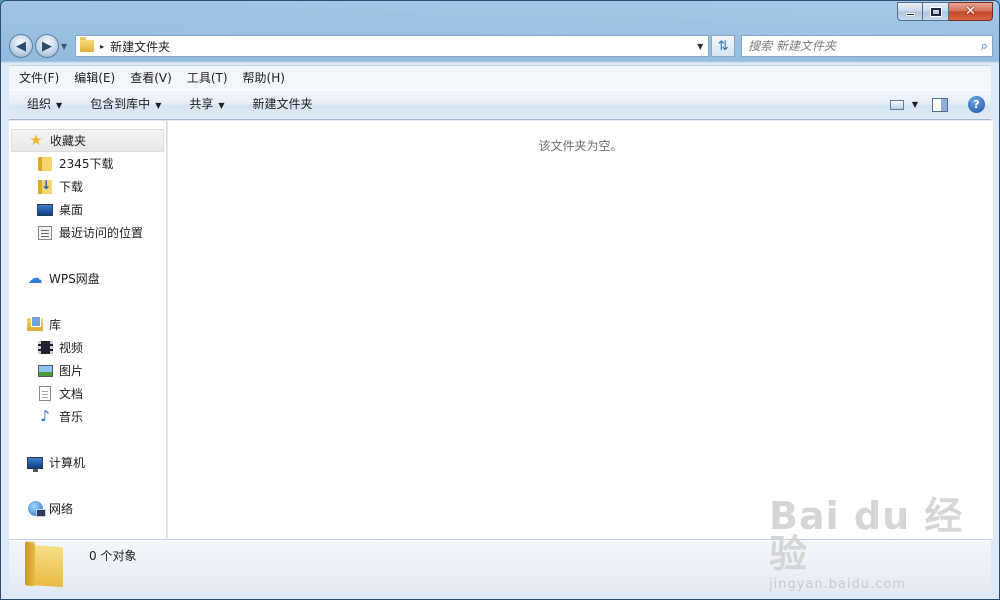 Image resolution: width=1000 pixels, height=600 pixels. What do you see at coordinates (45, 186) in the screenshot?
I see `downloads-icon` at bounding box center [45, 186].